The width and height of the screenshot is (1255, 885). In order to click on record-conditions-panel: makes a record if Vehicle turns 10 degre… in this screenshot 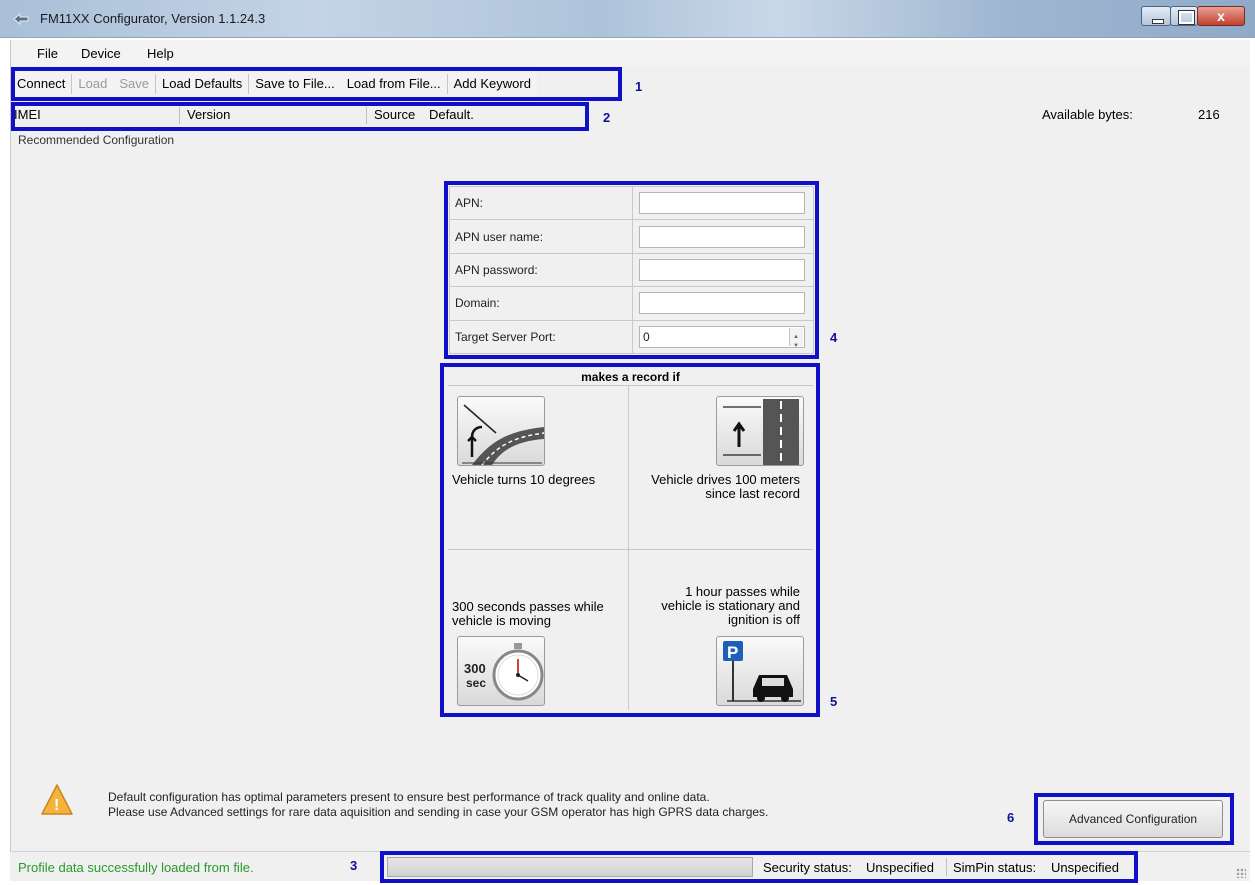, I will do `click(630, 540)`.